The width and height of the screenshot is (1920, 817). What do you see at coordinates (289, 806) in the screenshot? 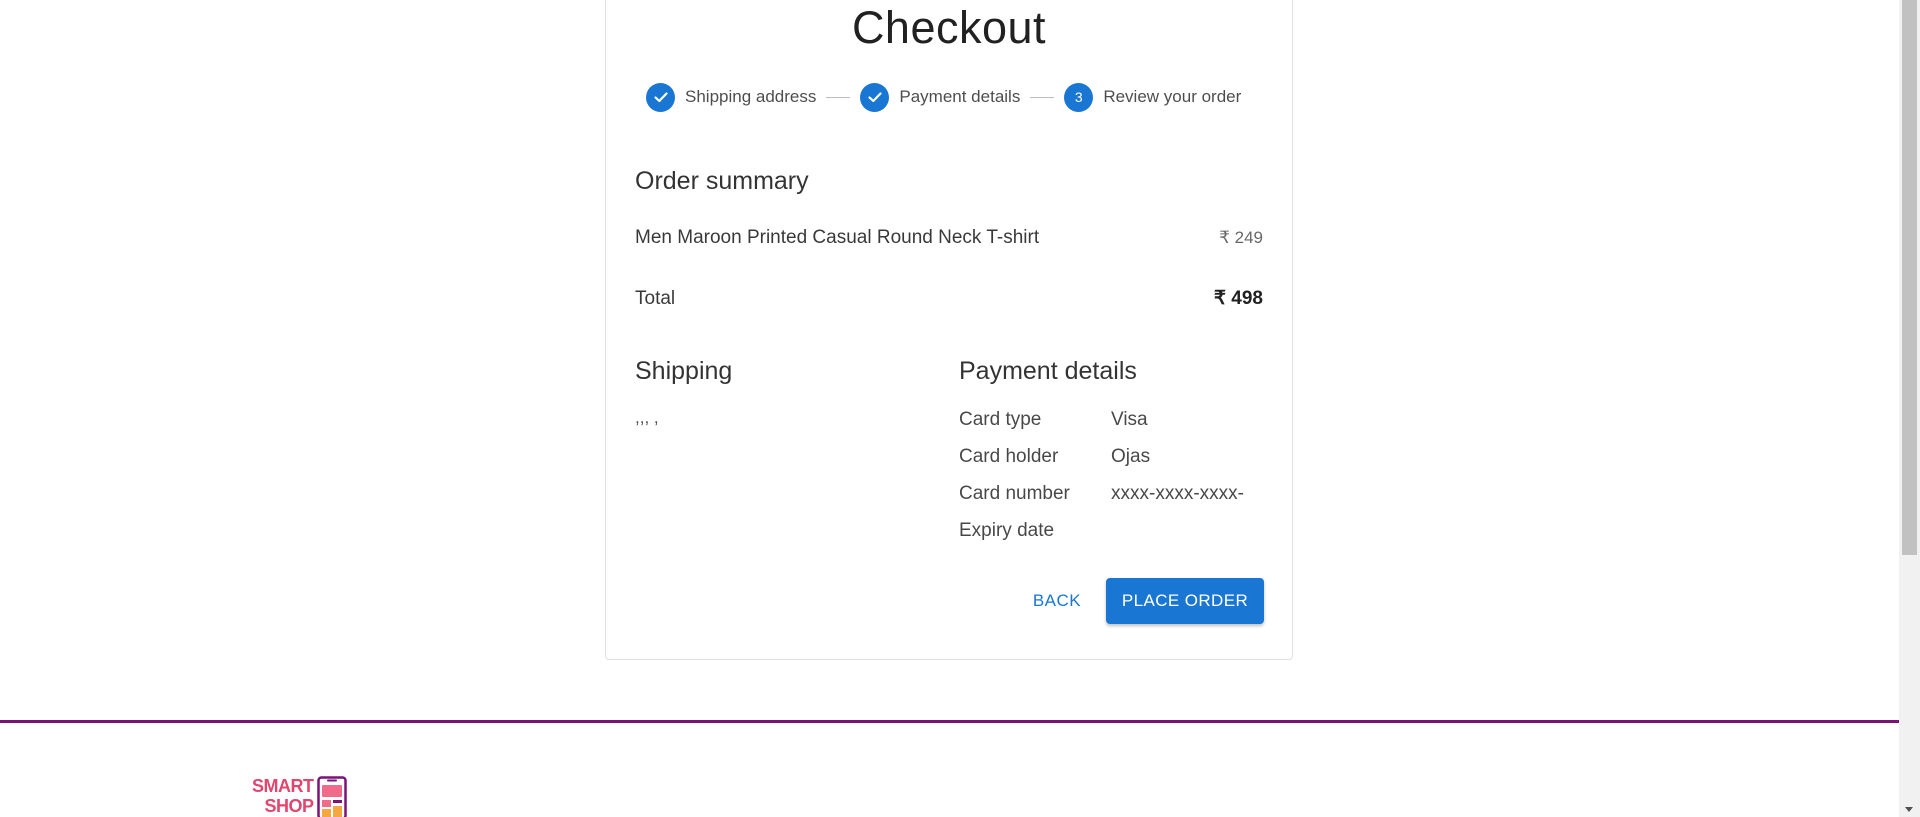
I see `logo-line-2: SHOP` at bounding box center [289, 806].